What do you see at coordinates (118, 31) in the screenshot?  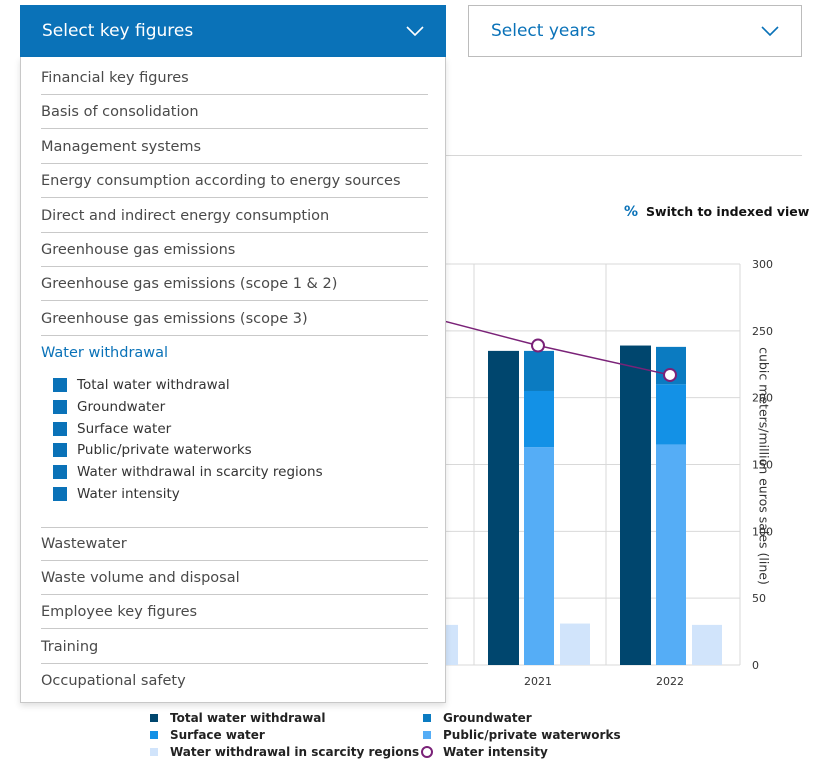 I see `select-key-figures-label: Select key figures` at bounding box center [118, 31].